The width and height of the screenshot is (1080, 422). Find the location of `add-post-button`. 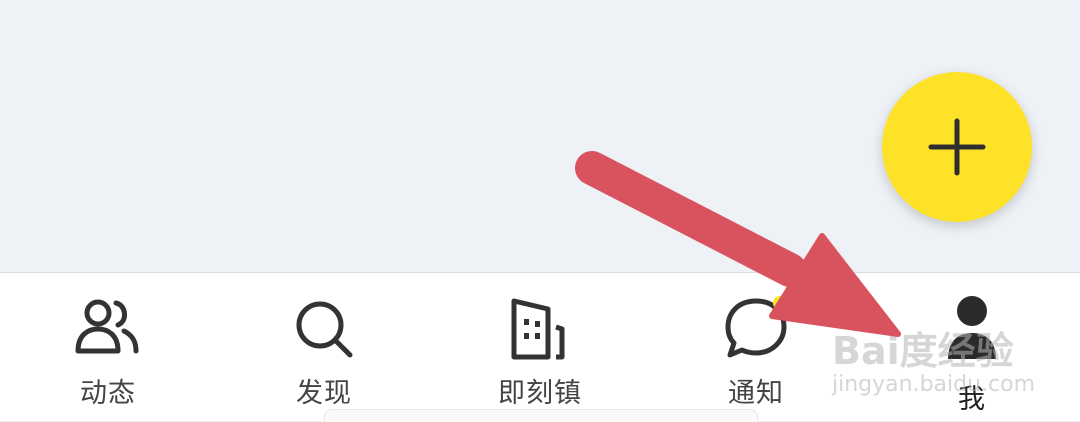

add-post-button is located at coordinates (957, 147).